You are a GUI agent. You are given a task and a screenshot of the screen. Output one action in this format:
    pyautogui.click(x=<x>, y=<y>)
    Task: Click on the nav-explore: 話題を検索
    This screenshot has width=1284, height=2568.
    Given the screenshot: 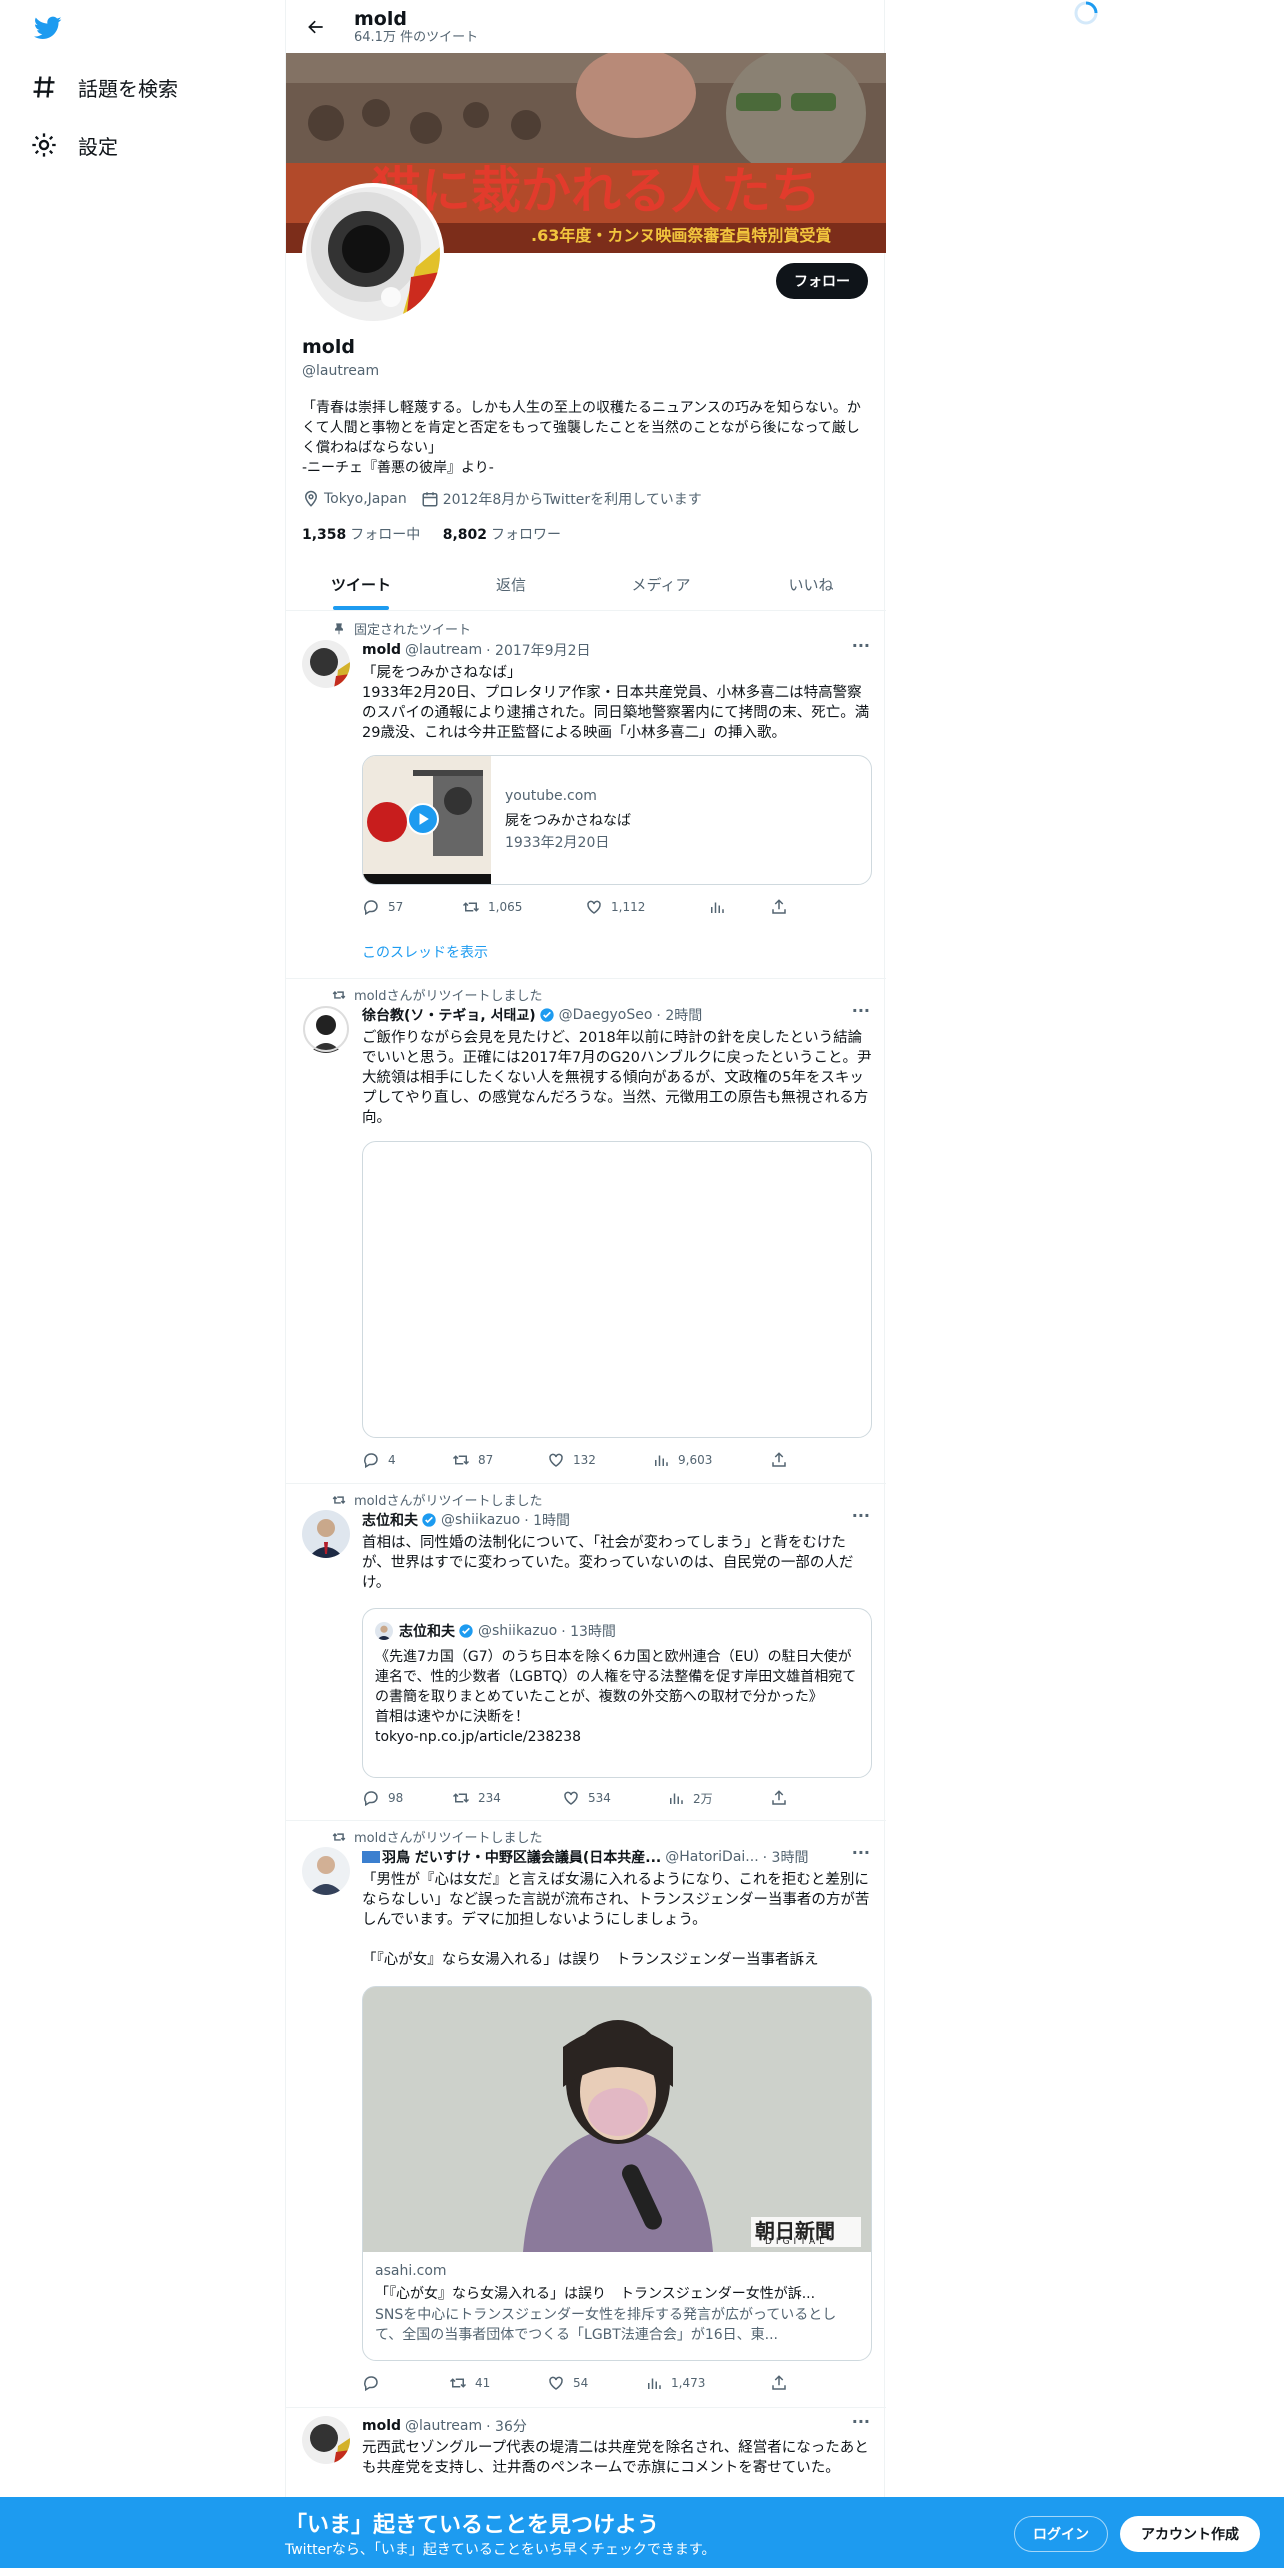 What is the action you would take?
    pyautogui.click(x=104, y=87)
    